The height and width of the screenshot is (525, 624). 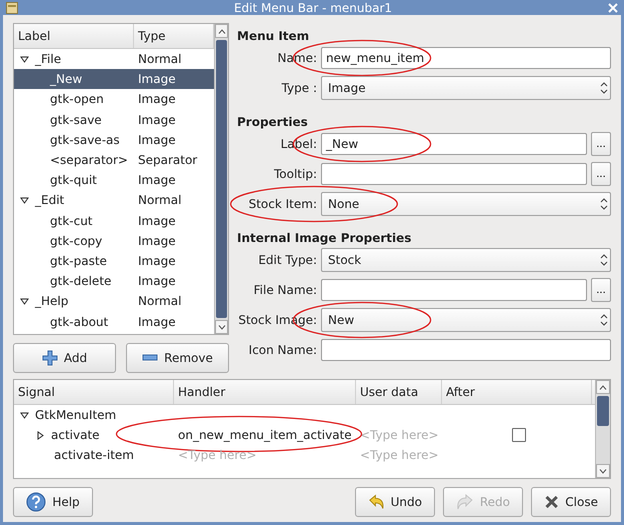 What do you see at coordinates (75, 415) in the screenshot?
I see `signal-group: GtkMenuItem` at bounding box center [75, 415].